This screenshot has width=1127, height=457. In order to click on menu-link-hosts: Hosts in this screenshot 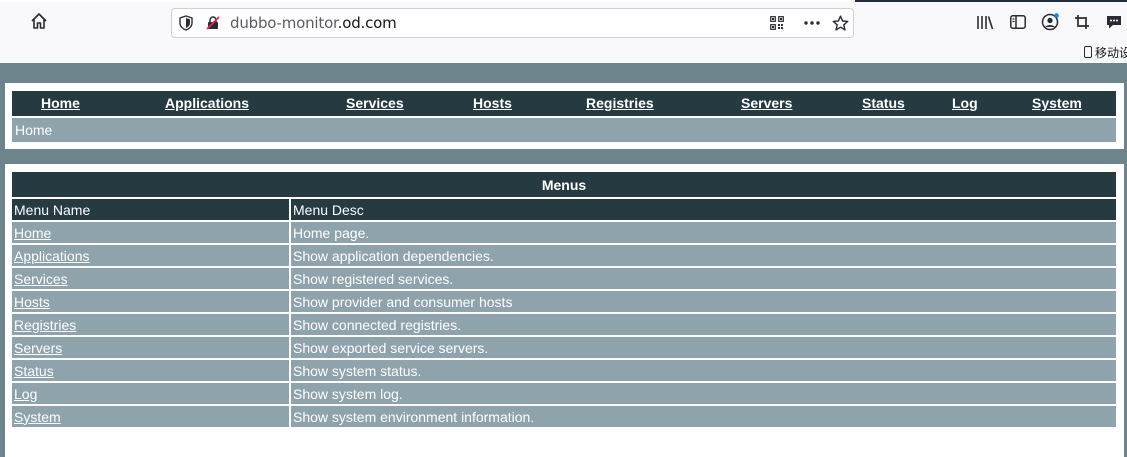, I will do `click(32, 302)`.